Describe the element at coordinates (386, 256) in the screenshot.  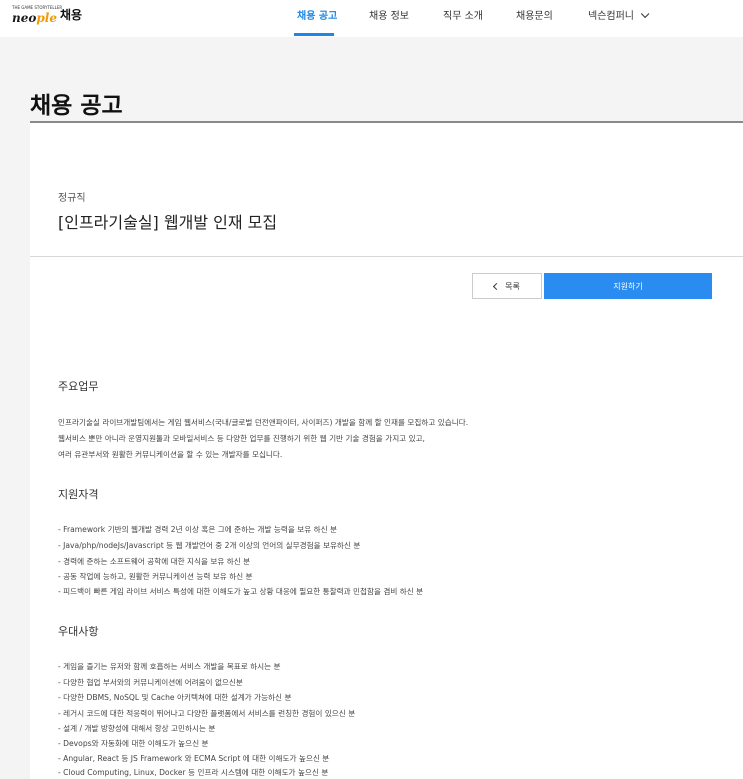
I see `card-divider` at that location.